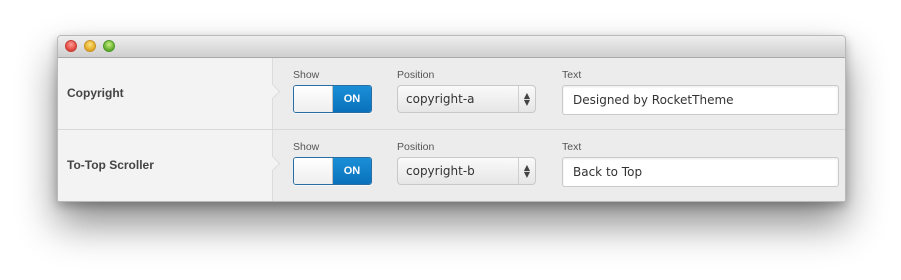 Image resolution: width=901 pixels, height=280 pixels. Describe the element at coordinates (451, 47) in the screenshot. I see `title-bar` at that location.